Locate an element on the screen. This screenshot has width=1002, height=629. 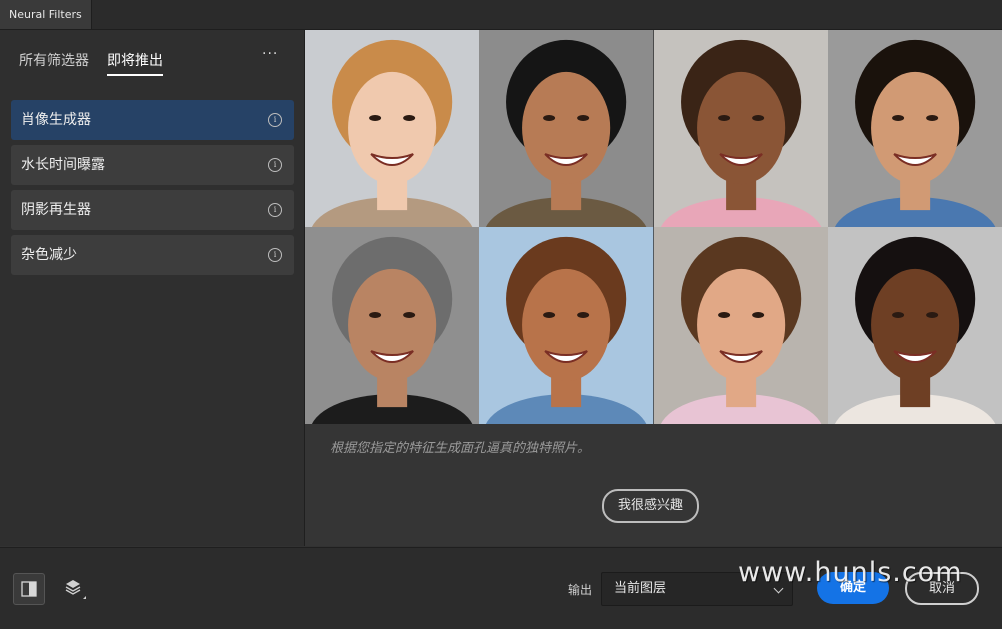
window-title-tab: Neural Filters is located at coordinates (46, 14).